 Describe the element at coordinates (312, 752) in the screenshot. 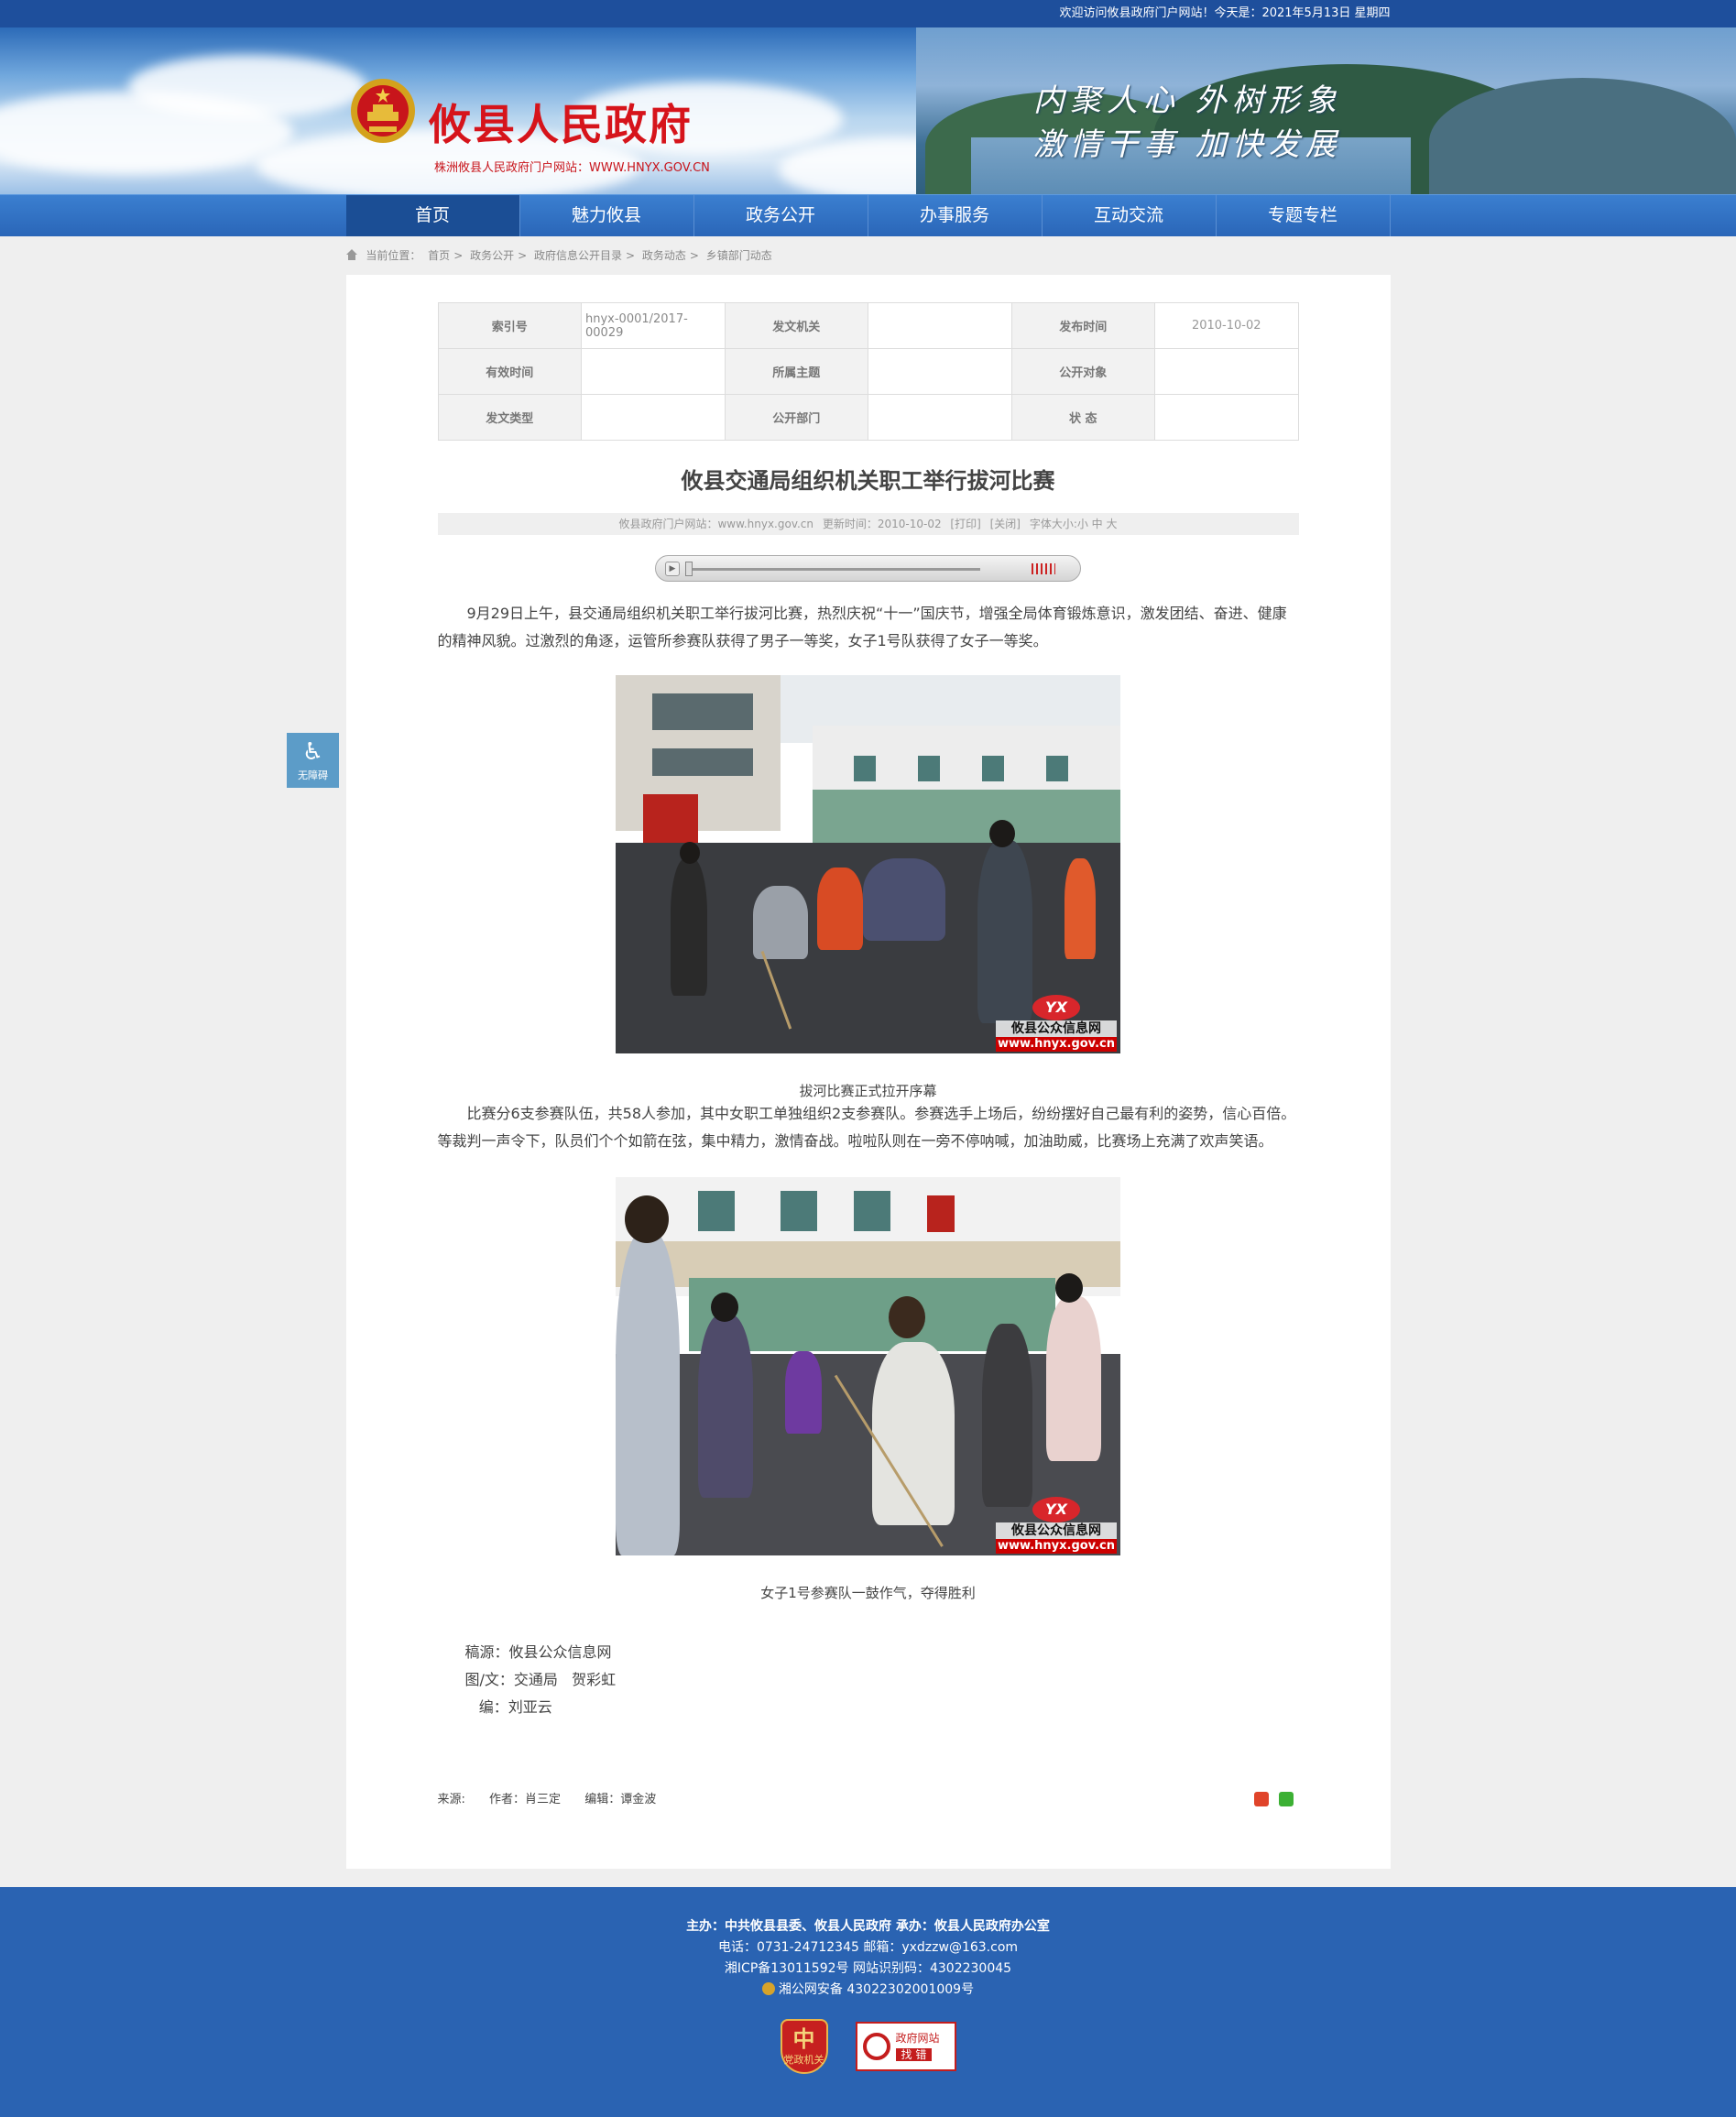

I see `wheelchair-icon: ♿` at that location.